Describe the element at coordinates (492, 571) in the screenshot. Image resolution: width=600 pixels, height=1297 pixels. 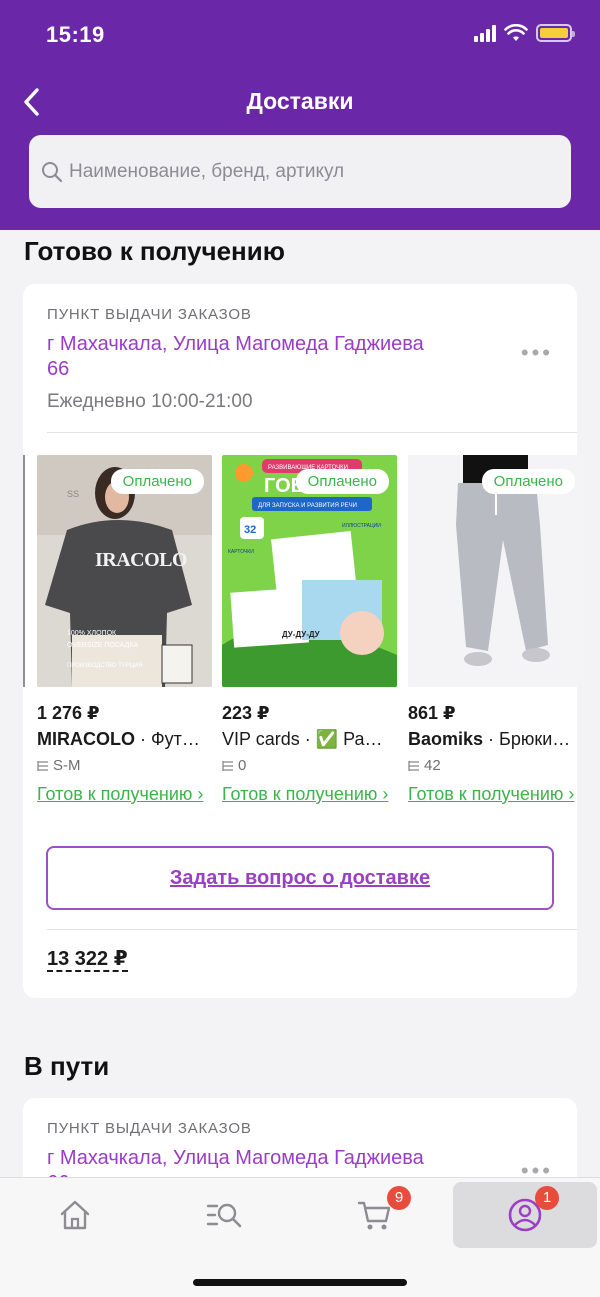
I see `product-image: Оплачено` at that location.